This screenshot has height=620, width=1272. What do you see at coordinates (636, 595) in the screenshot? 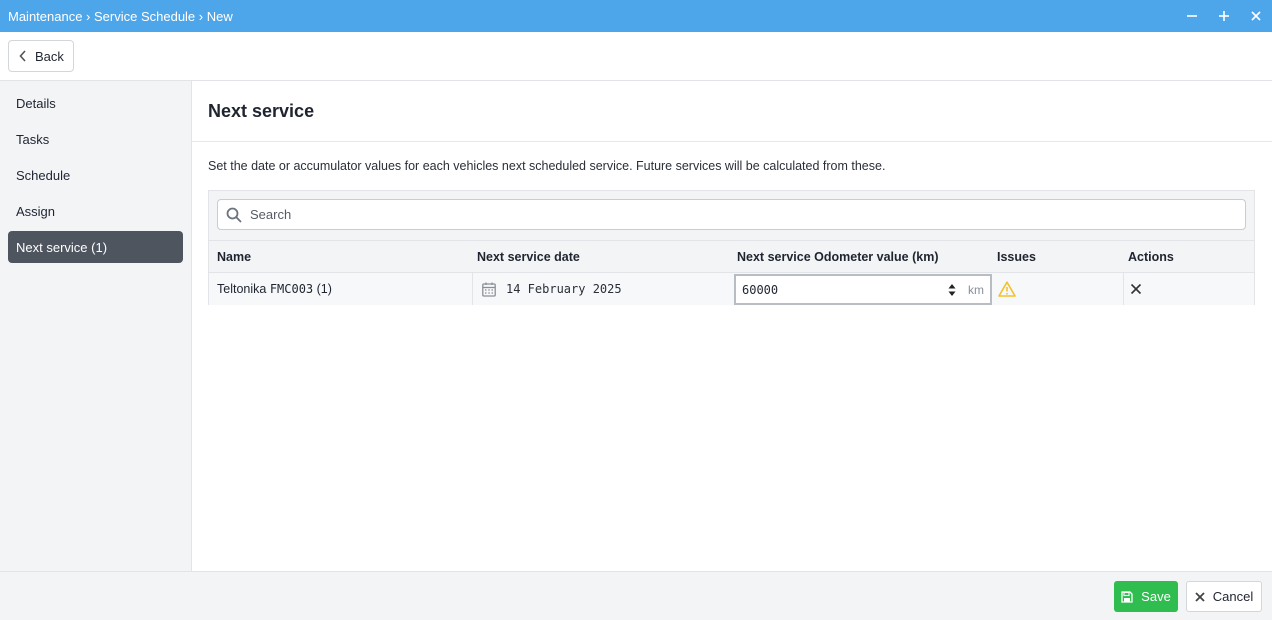
I see `footer-bar: Save Cancel` at bounding box center [636, 595].